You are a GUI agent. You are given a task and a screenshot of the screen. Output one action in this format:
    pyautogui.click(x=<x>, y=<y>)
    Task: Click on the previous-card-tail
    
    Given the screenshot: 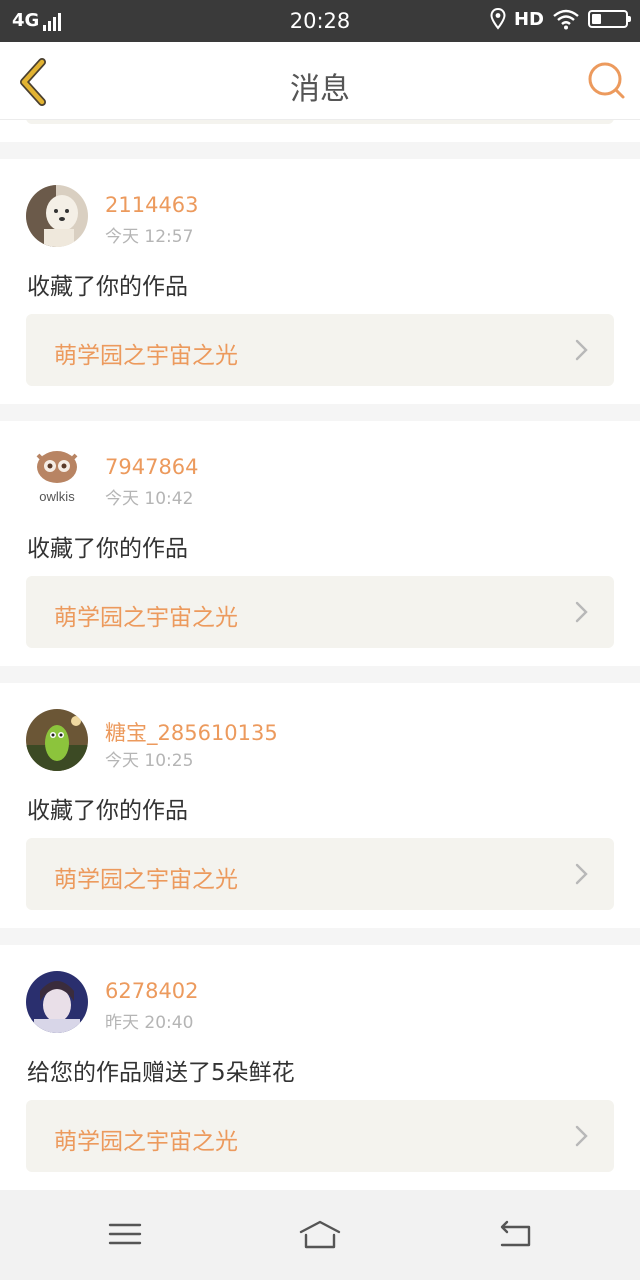 What is the action you would take?
    pyautogui.click(x=320, y=131)
    